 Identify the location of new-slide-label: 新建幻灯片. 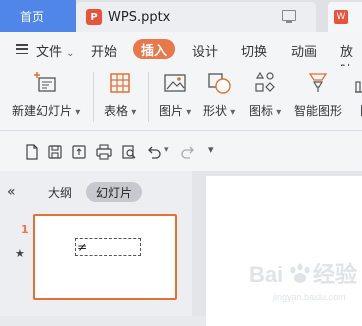
(42, 111).